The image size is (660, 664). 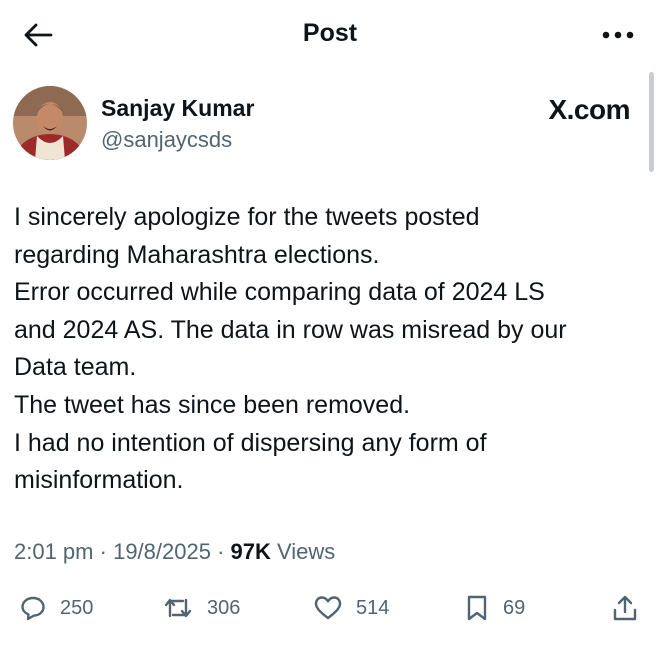 I want to click on page-title: Post, so click(x=330, y=33).